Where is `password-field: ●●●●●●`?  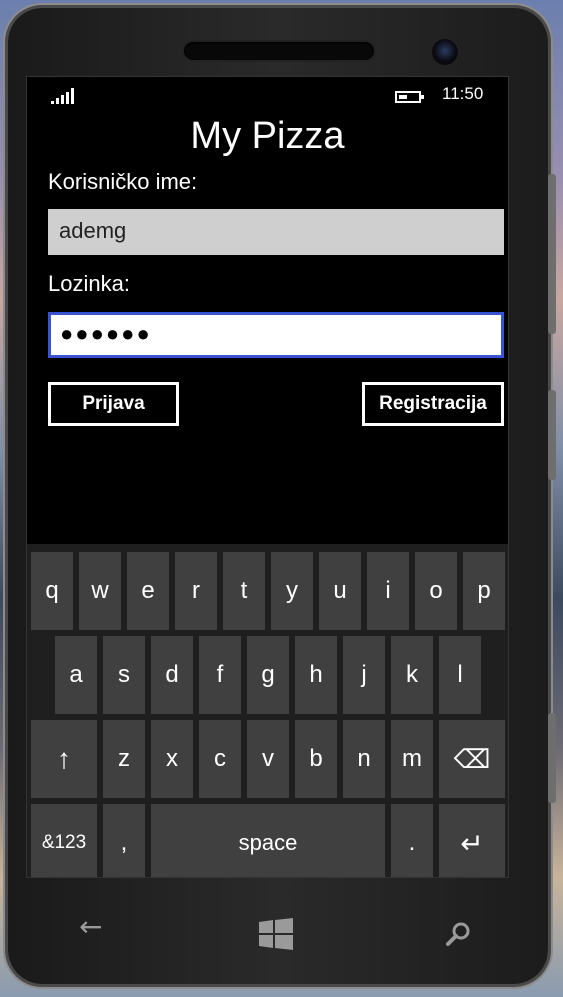 password-field: ●●●●●● is located at coordinates (276, 335).